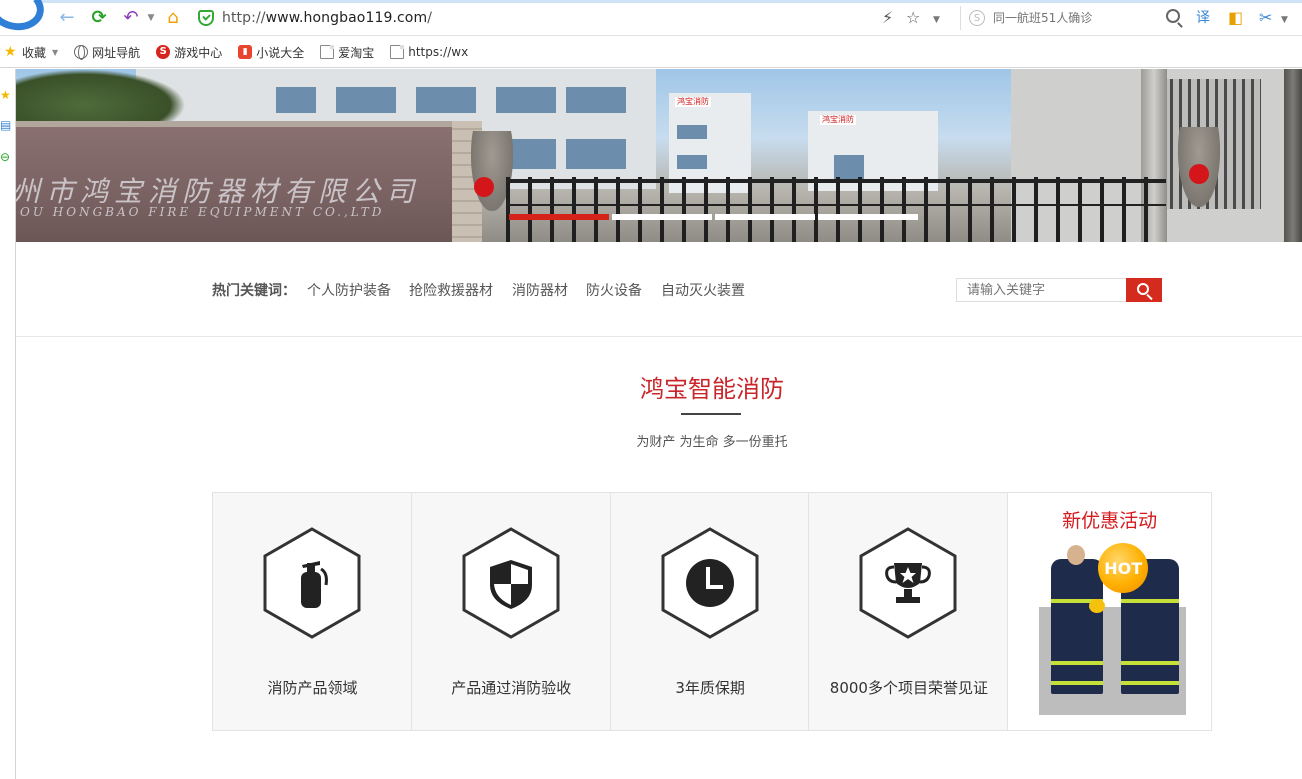 Image resolution: width=1302 pixels, height=779 pixels. What do you see at coordinates (977, 18) in the screenshot?
I see `search-engine-logo-icon: S` at bounding box center [977, 18].